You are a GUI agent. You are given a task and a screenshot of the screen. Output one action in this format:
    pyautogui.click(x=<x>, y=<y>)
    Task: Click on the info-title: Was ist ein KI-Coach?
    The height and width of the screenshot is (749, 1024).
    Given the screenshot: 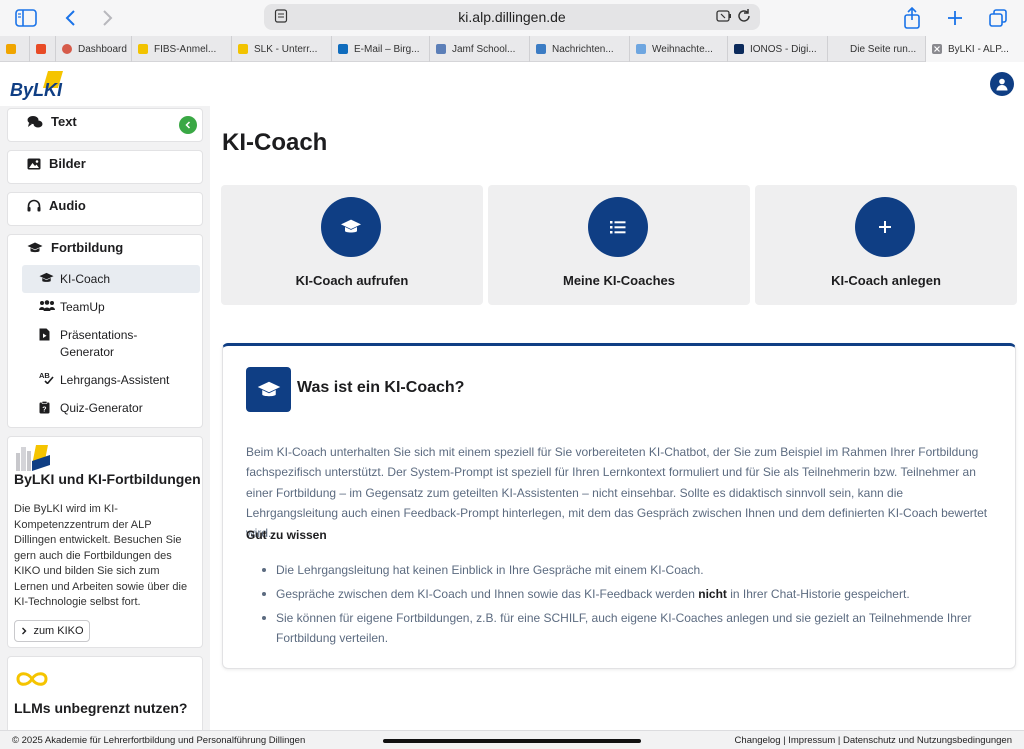 What is the action you would take?
    pyautogui.click(x=381, y=387)
    